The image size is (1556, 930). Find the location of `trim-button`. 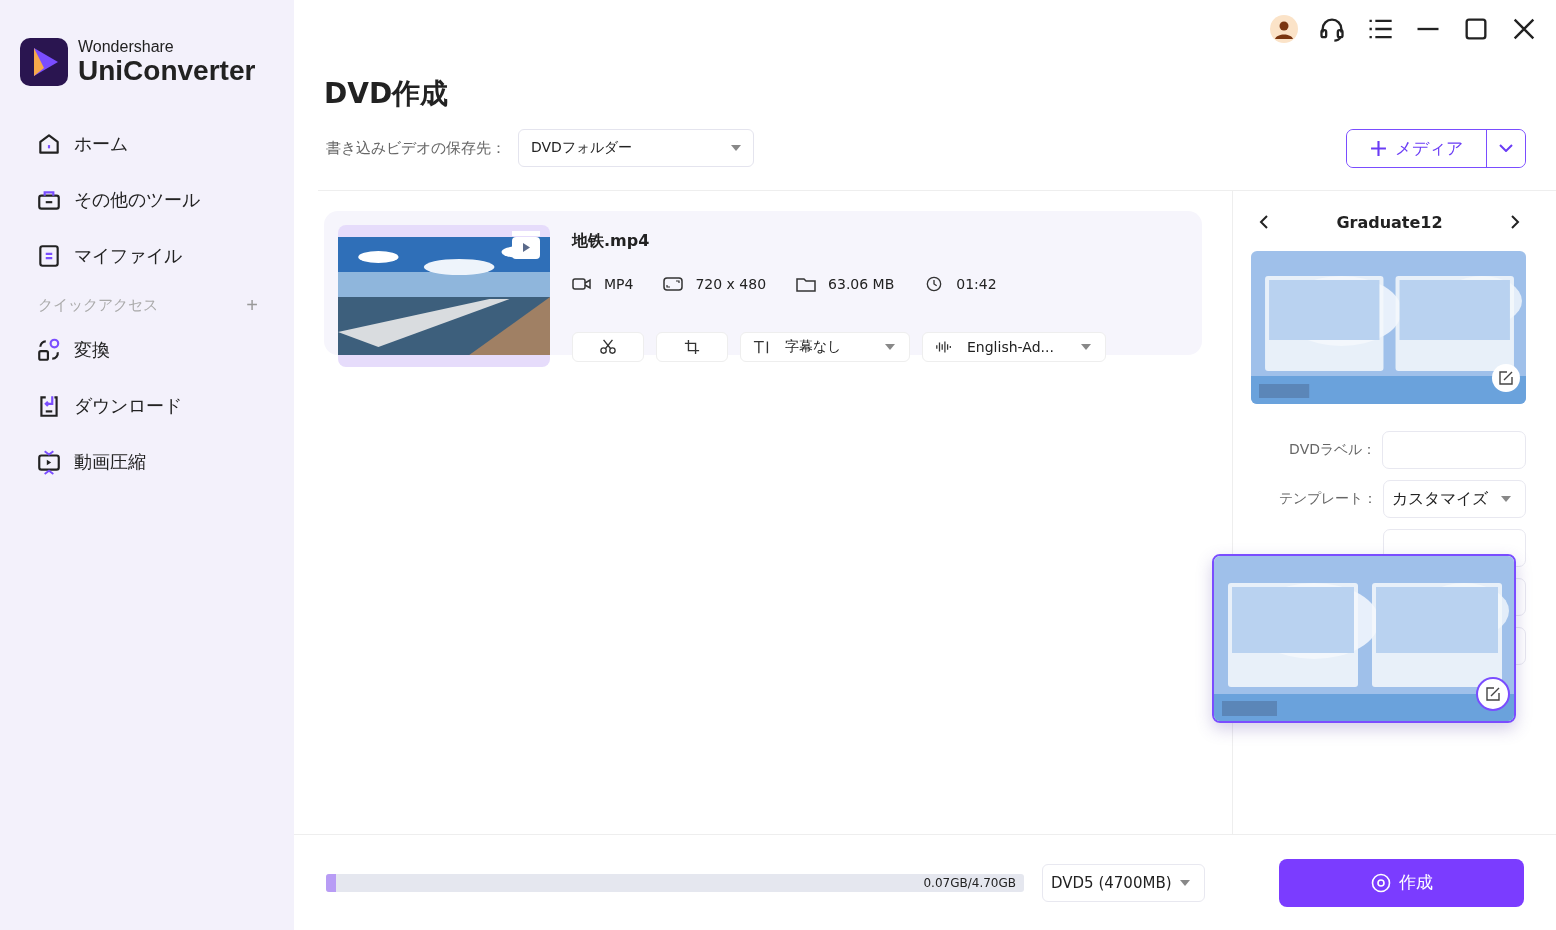

trim-button is located at coordinates (608, 347).